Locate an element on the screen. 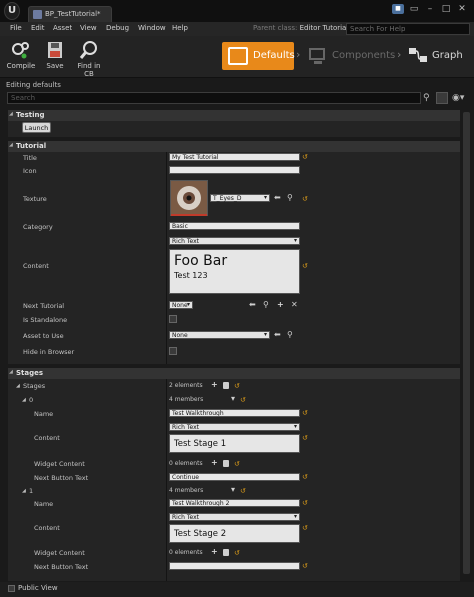 The image size is (474, 597). texture-asset-combo: T_Eyes_D is located at coordinates (240, 198).